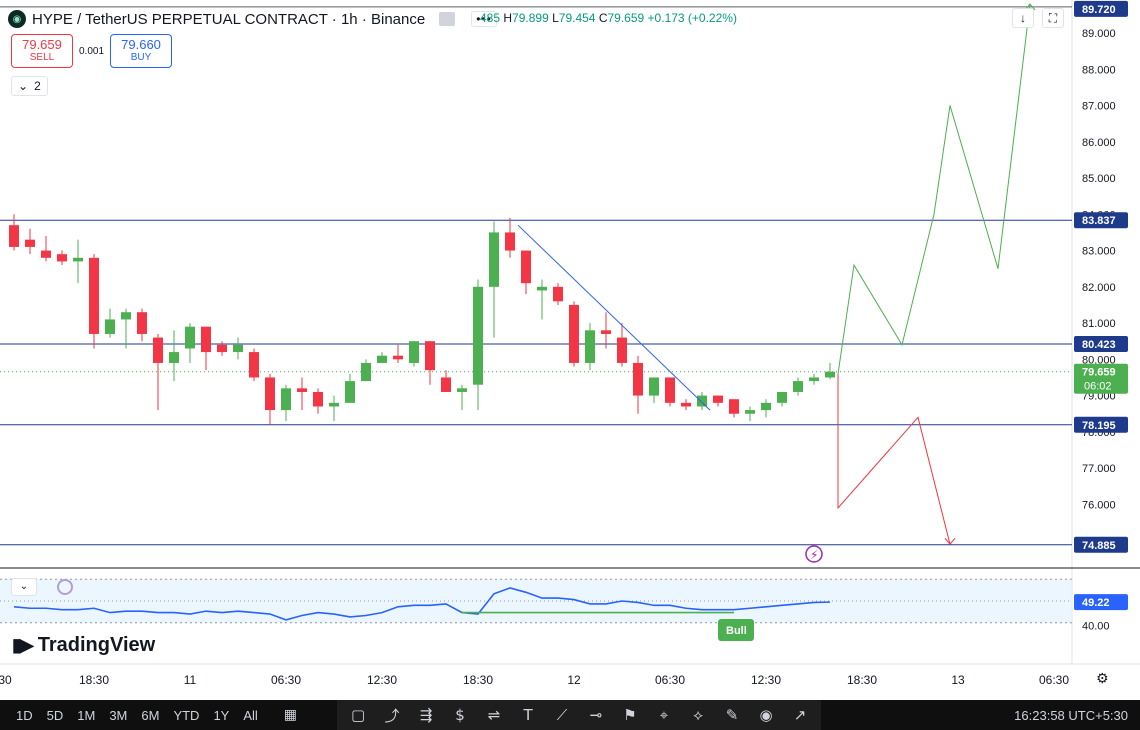 Image resolution: width=1140 pixels, height=730 pixels. Describe the element at coordinates (934, 188) in the screenshot. I see `bullish-projection-path` at that location.